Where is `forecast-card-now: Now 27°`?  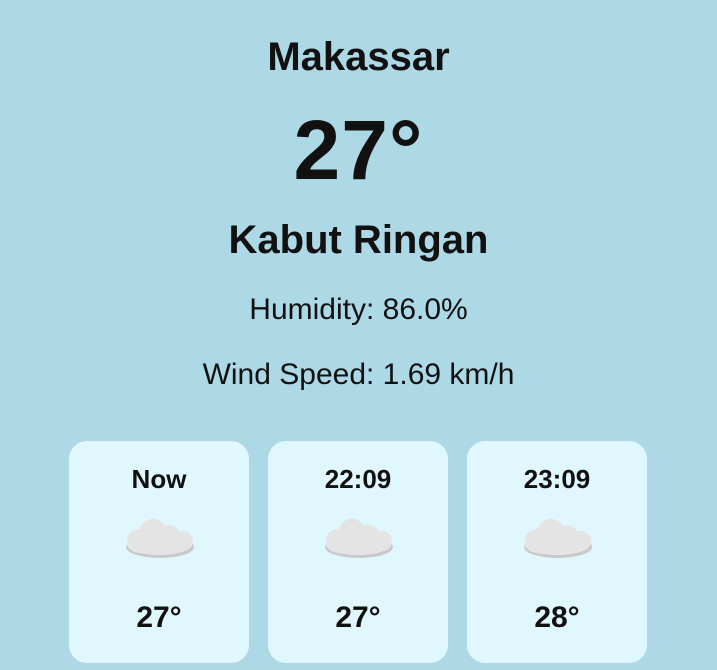
forecast-card-now: Now 27° is located at coordinates (159, 552).